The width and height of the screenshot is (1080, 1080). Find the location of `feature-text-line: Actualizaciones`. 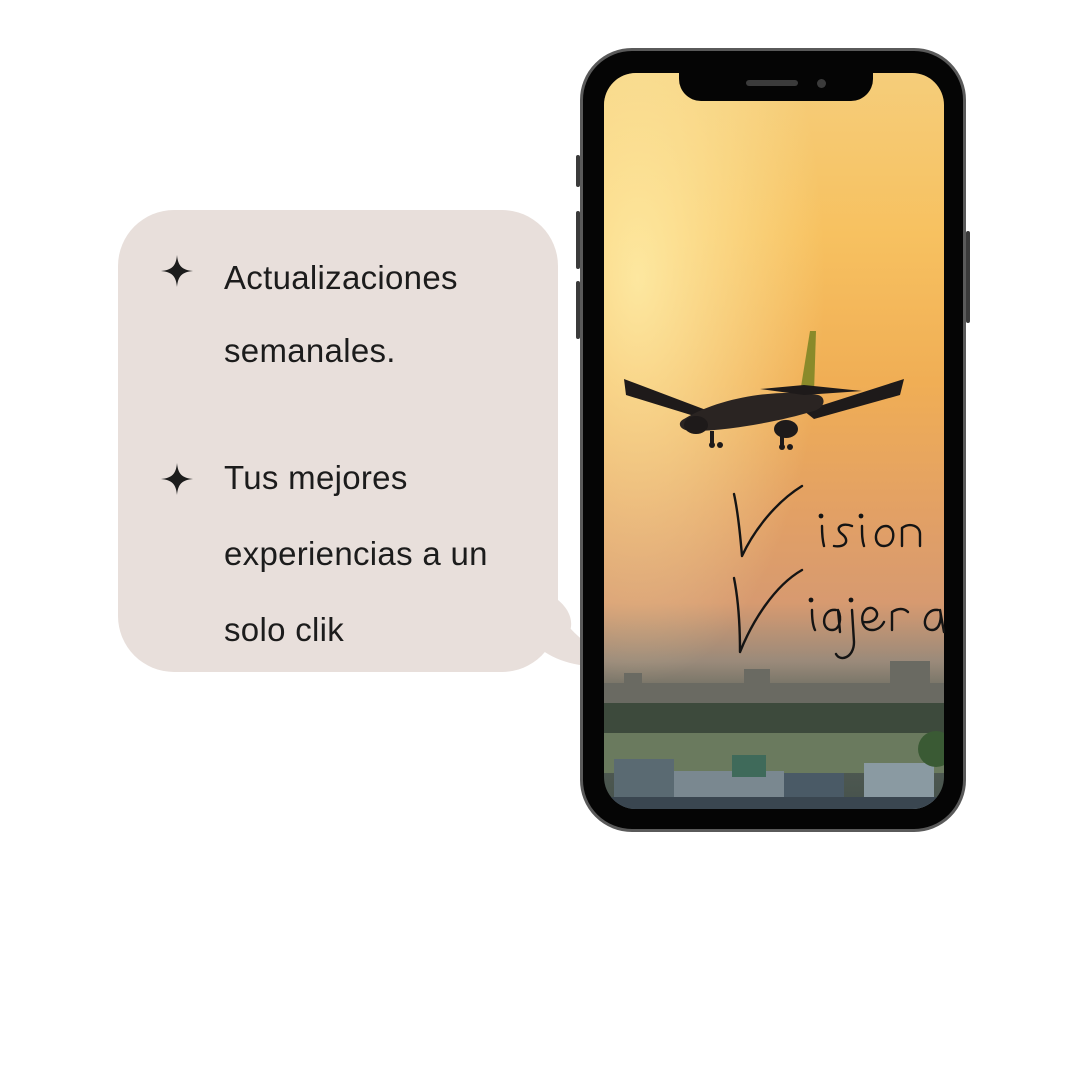

feature-text-line: Actualizaciones is located at coordinates (341, 277).